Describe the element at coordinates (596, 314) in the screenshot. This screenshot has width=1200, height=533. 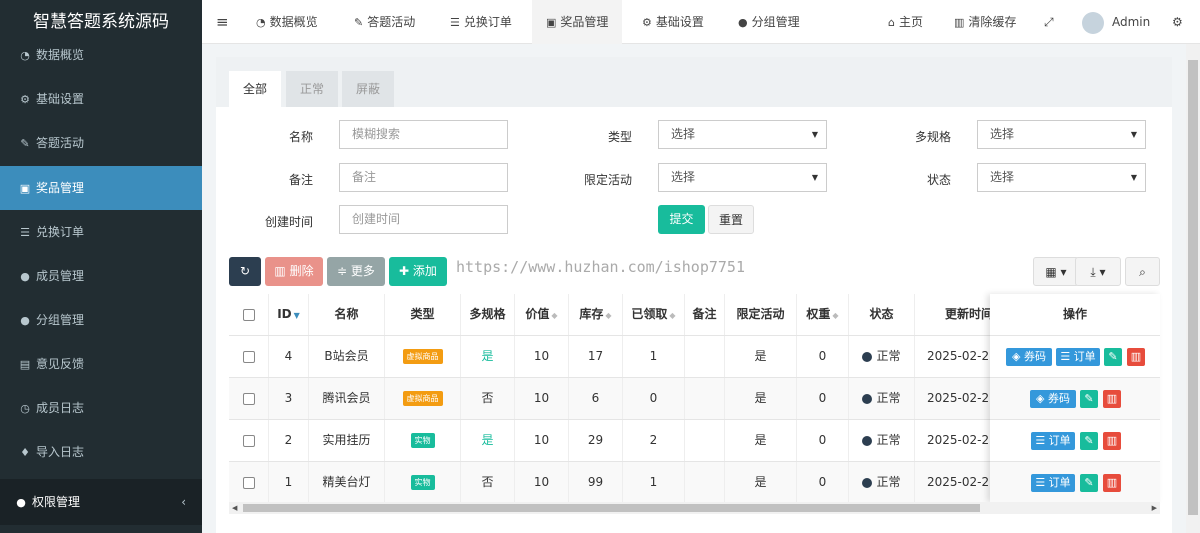
I see `header-stock: 库存 ◆` at that location.